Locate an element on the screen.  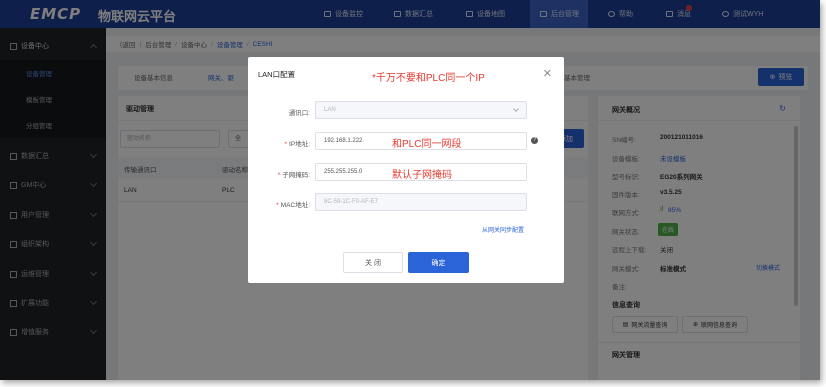
close-button: 关 闭 is located at coordinates (373, 262).